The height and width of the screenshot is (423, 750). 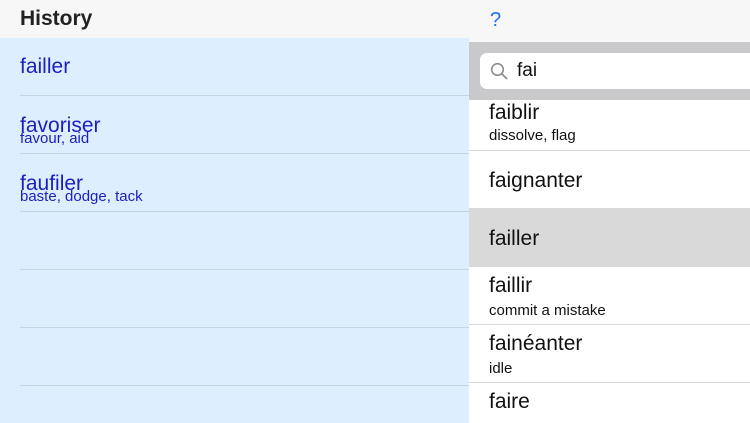 I want to click on result-word: failler, so click(x=514, y=238).